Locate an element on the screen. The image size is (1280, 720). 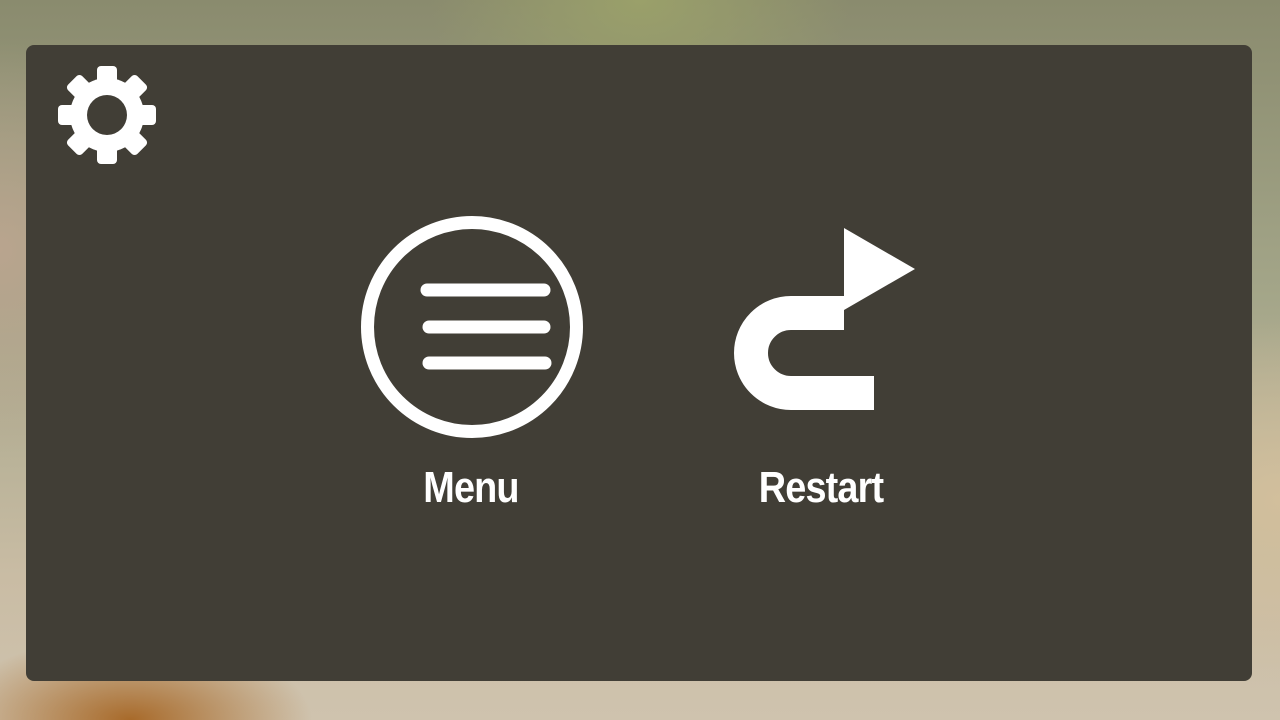
restart-label: Restart is located at coordinates (821, 487).